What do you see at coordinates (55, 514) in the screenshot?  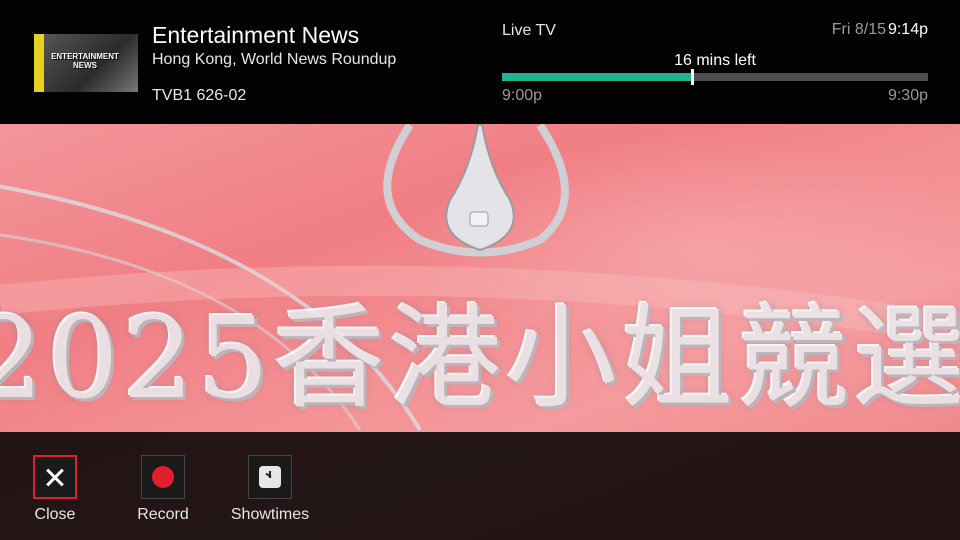 I see `close-button-label: Close` at bounding box center [55, 514].